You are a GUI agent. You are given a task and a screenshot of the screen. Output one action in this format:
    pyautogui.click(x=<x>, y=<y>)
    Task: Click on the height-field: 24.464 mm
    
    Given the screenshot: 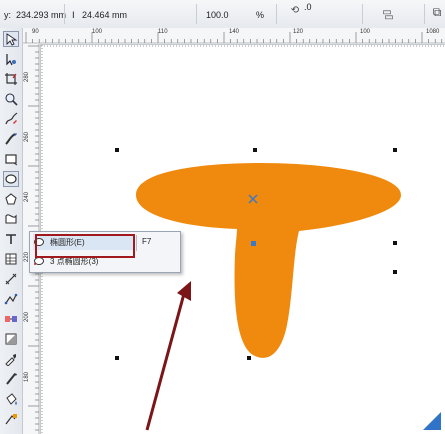 What is the action you would take?
    pyautogui.click(x=104, y=15)
    